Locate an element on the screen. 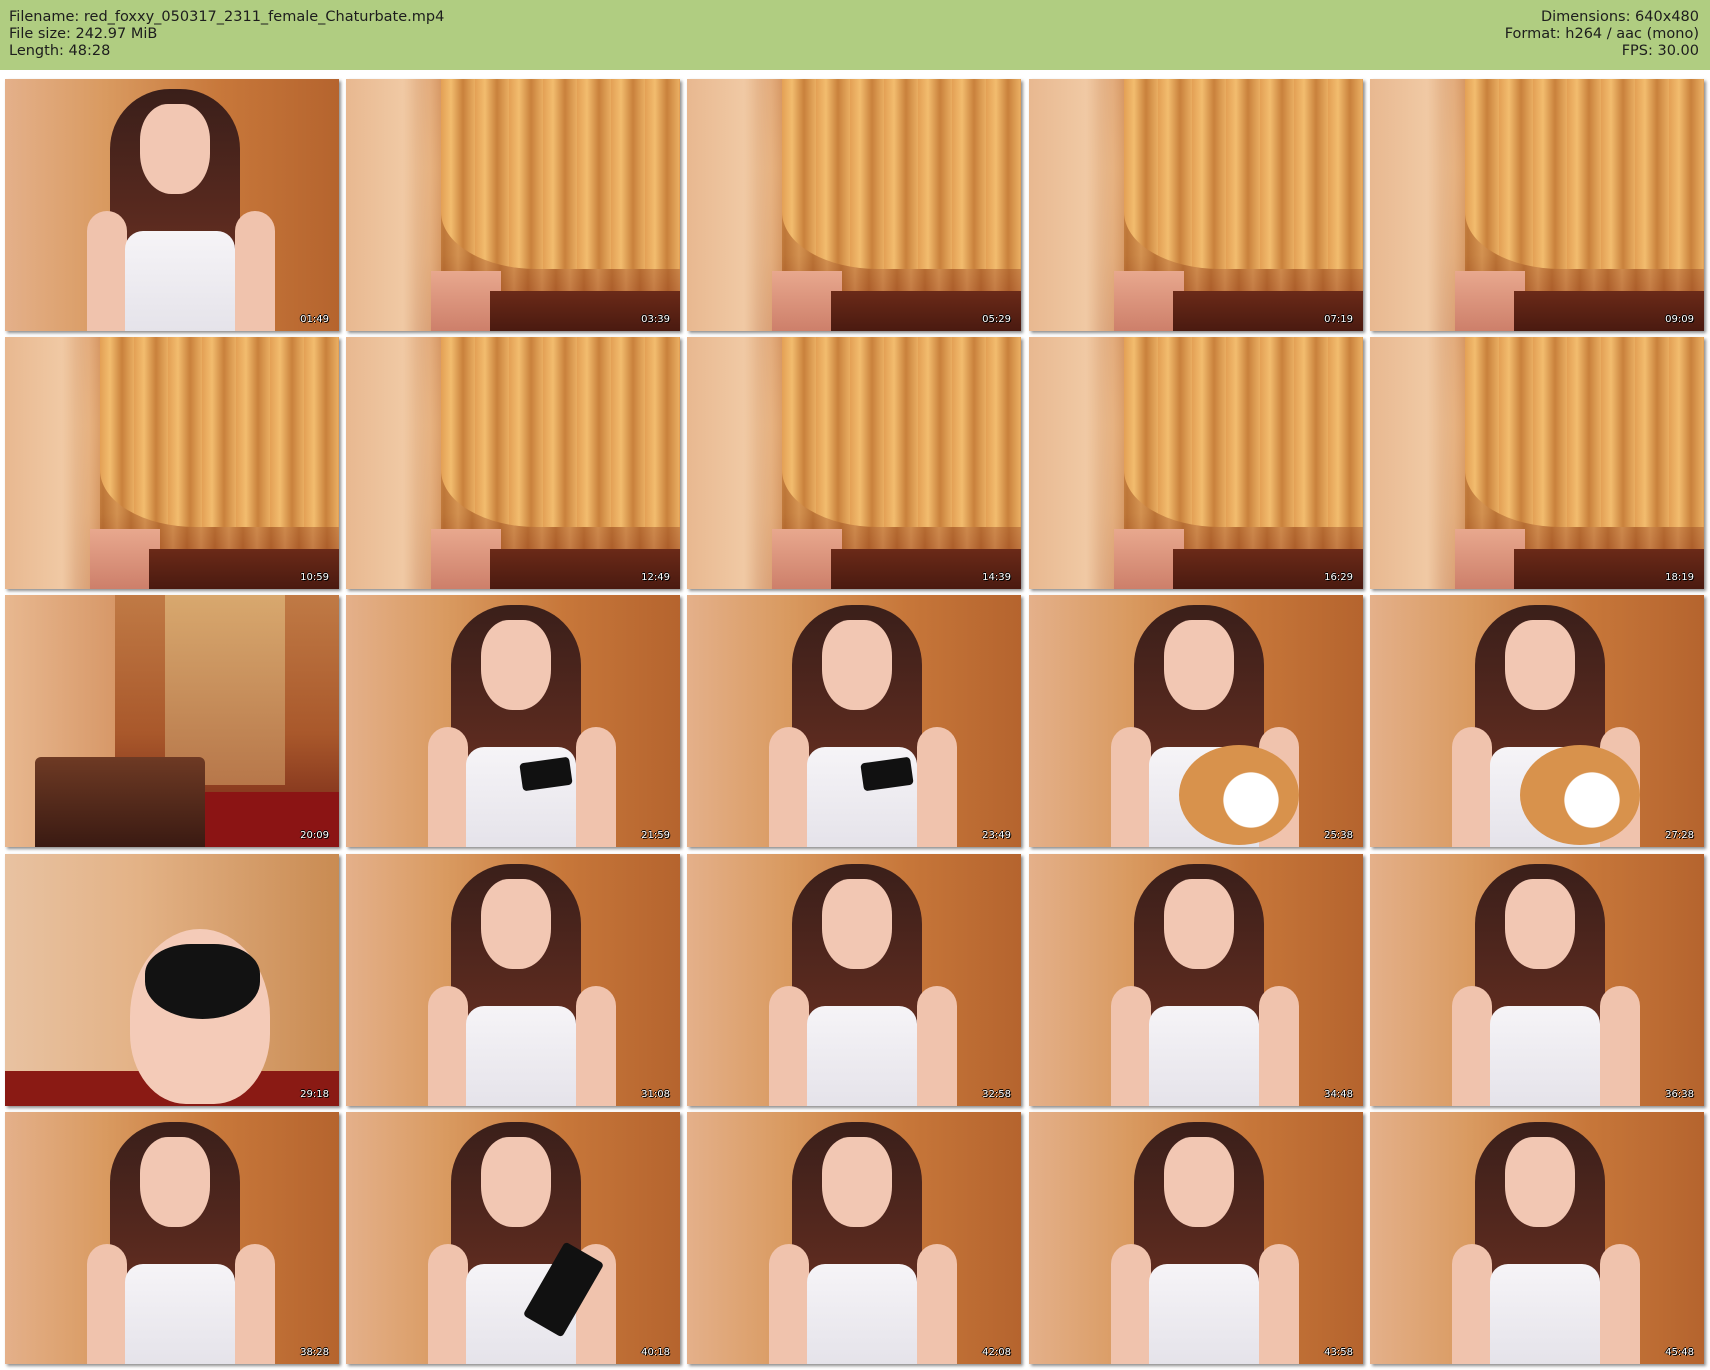 The image size is (1710, 1370). thumbnail-timestamp: 14:39 is located at coordinates (996, 577).